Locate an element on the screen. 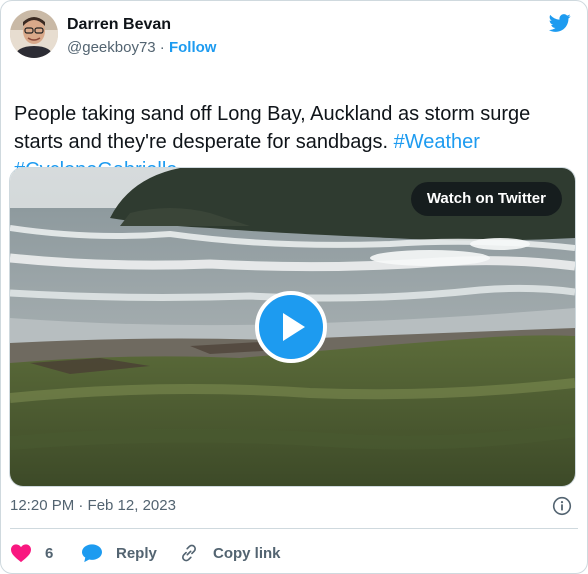 Image resolution: width=588 pixels, height=574 pixels. play-button is located at coordinates (291, 327).